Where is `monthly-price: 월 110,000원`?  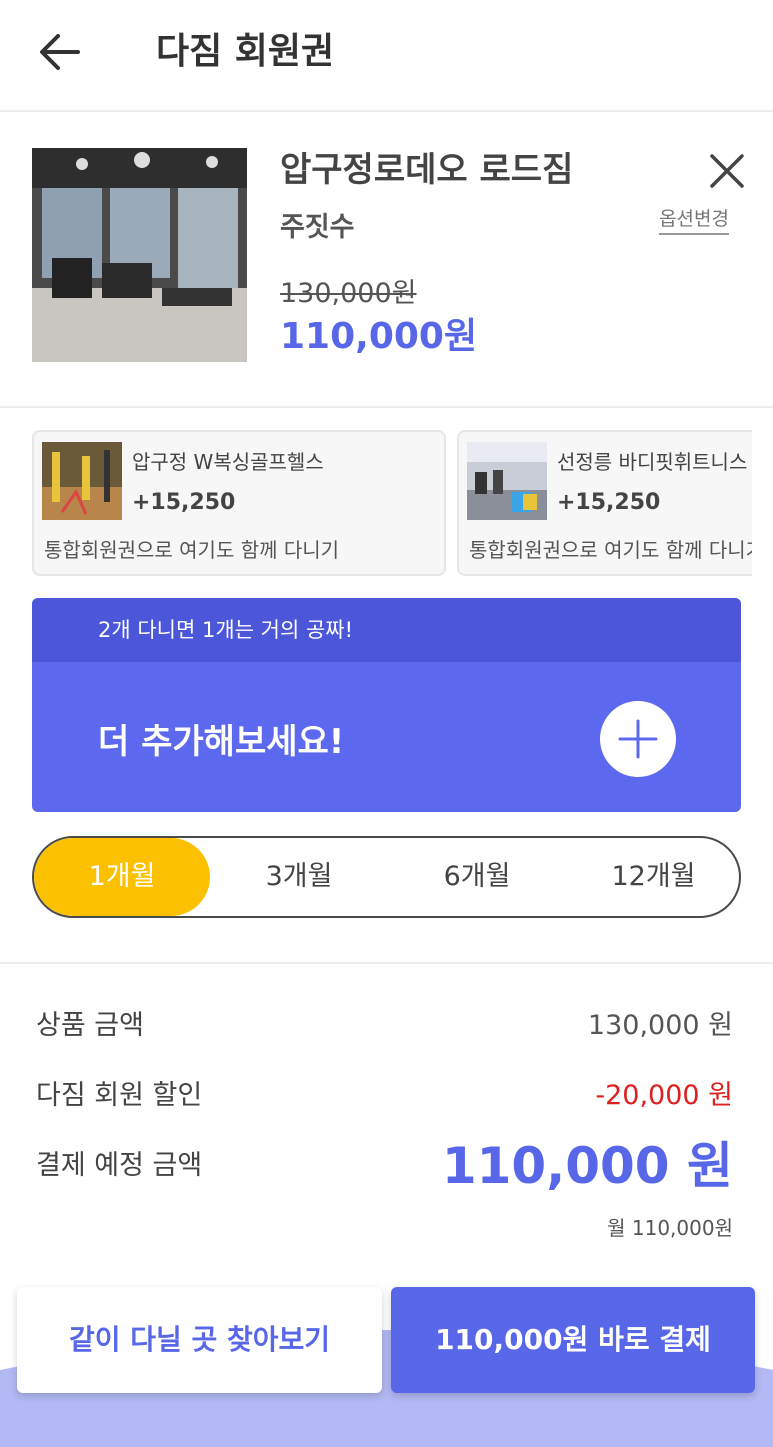 monthly-price: 월 110,000원 is located at coordinates (670, 1228).